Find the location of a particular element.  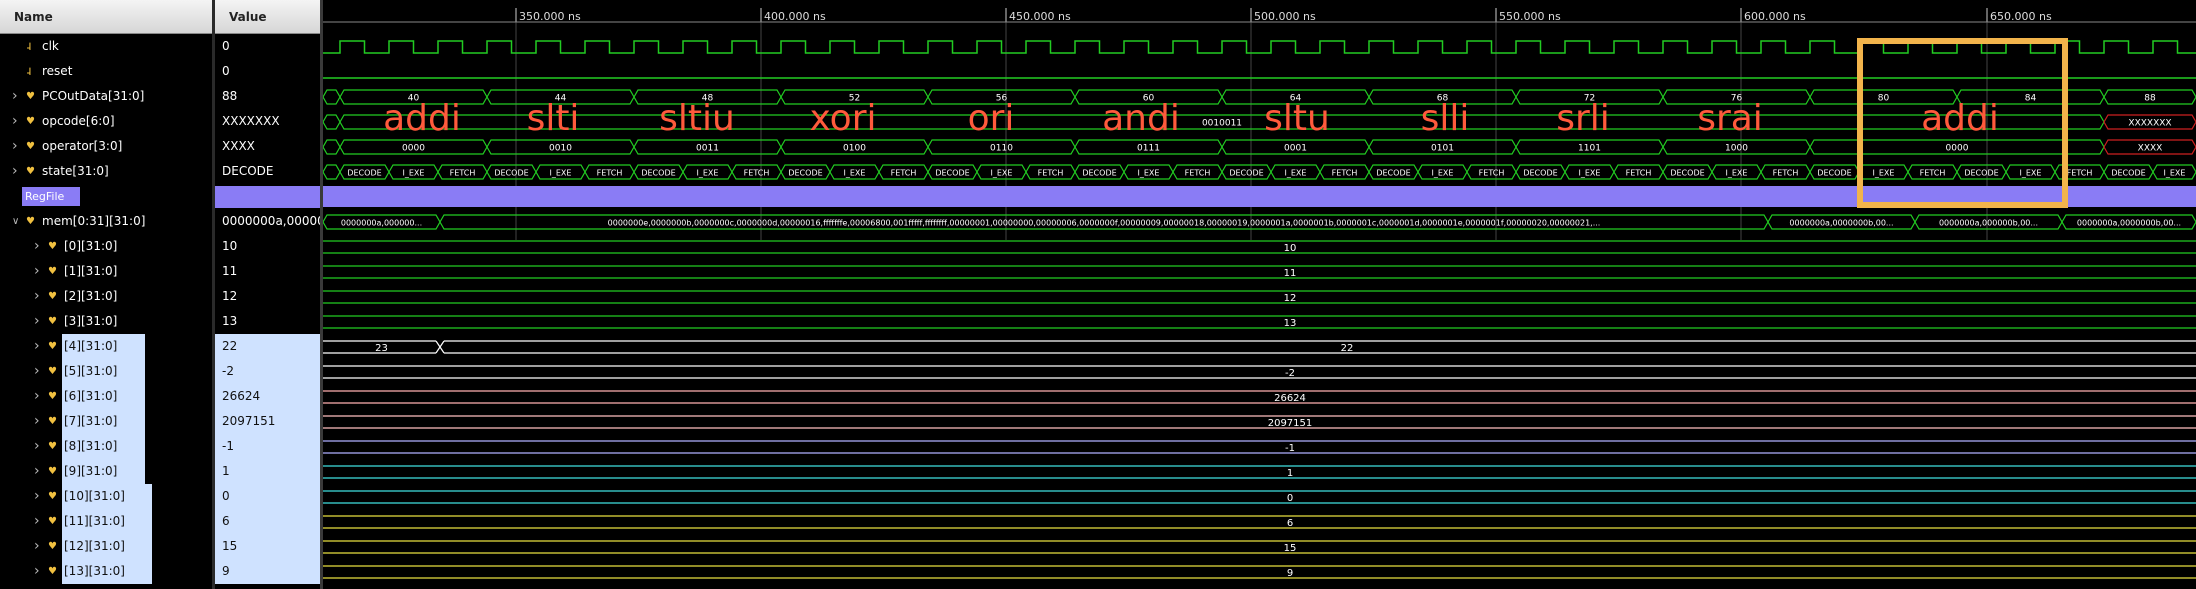

signal-row: ∨ ♥ mem[0:31][31:0] is located at coordinates (106, 221).